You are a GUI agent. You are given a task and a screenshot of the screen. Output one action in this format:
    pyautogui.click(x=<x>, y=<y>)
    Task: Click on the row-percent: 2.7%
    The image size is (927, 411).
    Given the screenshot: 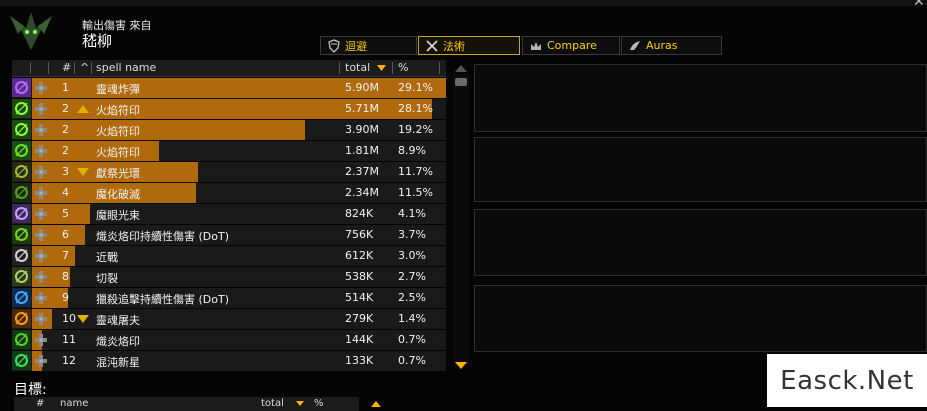 What is the action you would take?
    pyautogui.click(x=412, y=276)
    